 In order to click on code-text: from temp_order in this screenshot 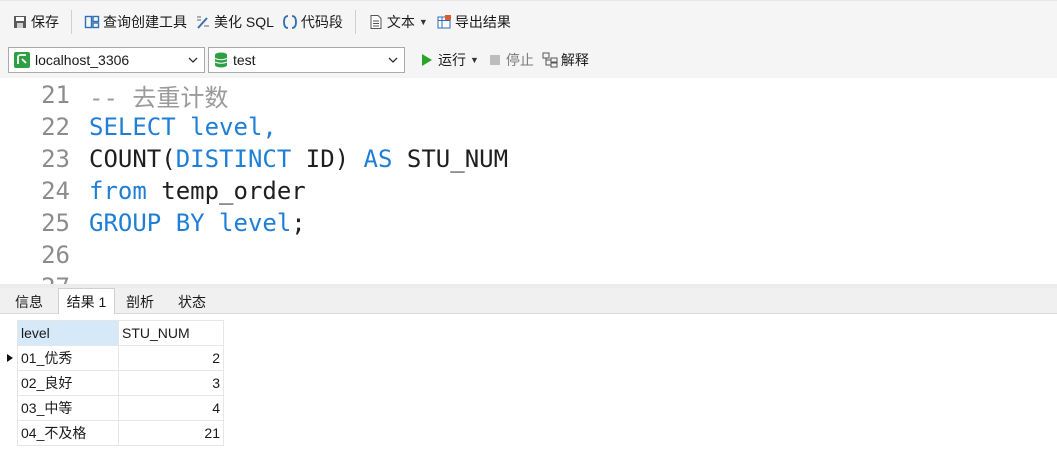, I will do `click(197, 191)`.